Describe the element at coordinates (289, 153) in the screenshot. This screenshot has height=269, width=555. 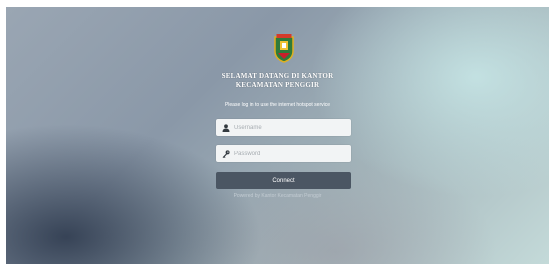
I see `password-input` at that location.